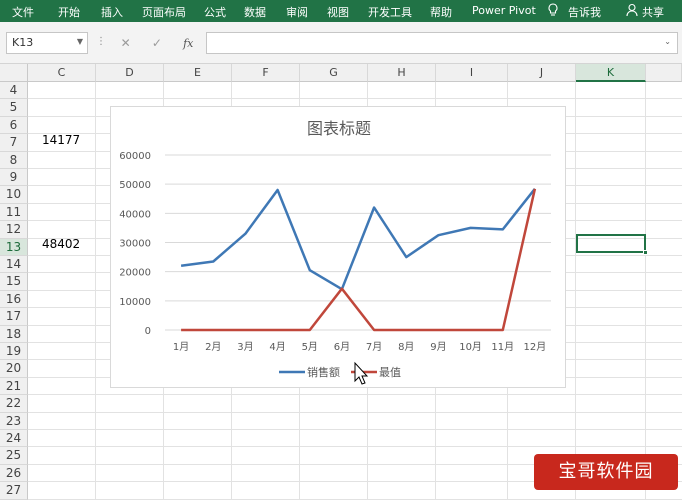  Describe the element at coordinates (14, 247) in the screenshot. I see `row-header-13: 13` at that location.